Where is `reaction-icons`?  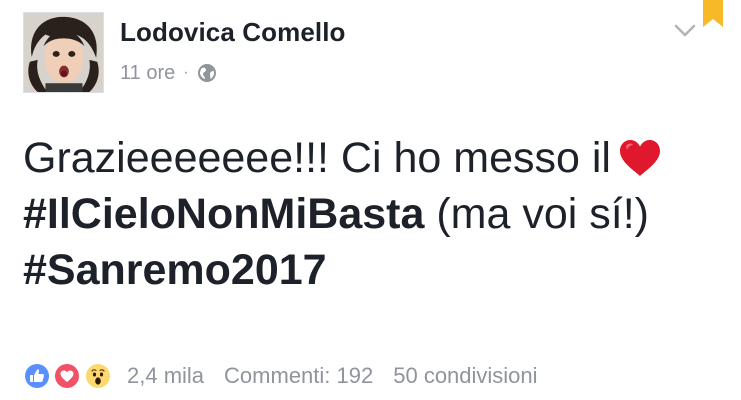 reaction-icons is located at coordinates (72, 376).